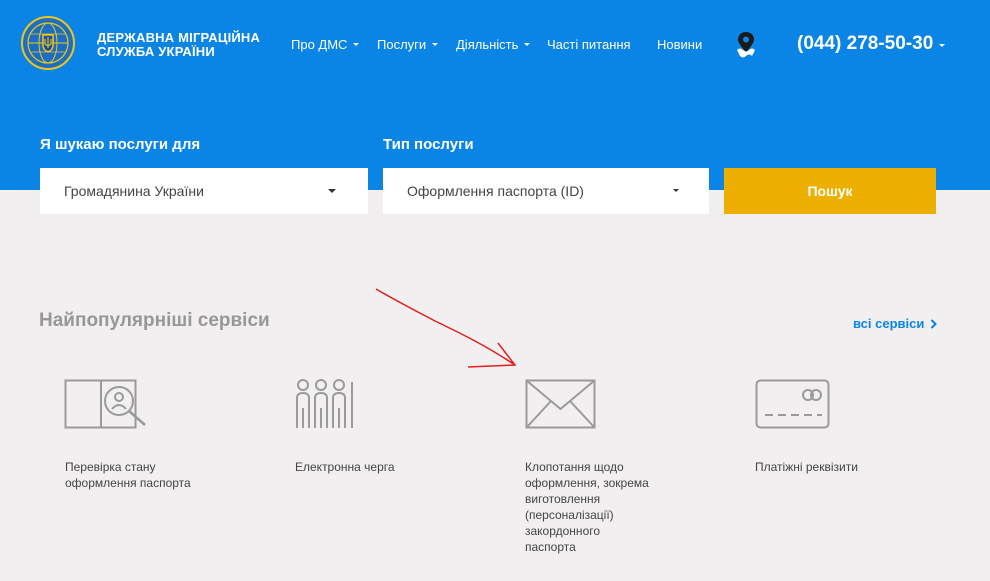 The width and height of the screenshot is (990, 581). I want to click on service-label-line: Електронна черга, so click(345, 467).